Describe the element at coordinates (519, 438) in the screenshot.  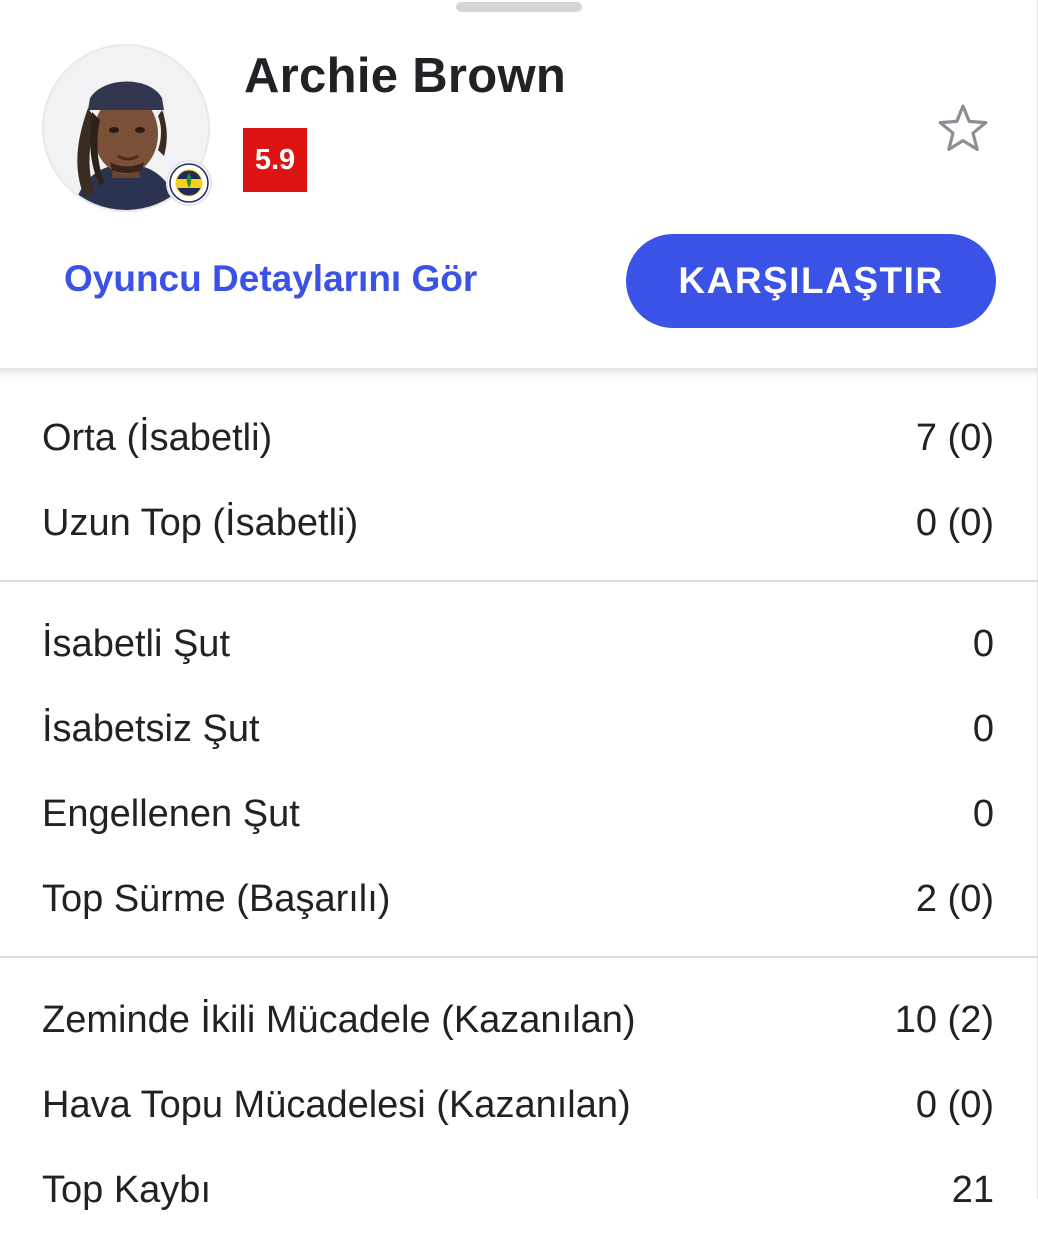
I see `stat-row-crosses: Orta (İsabetli) 7 (0)` at that location.